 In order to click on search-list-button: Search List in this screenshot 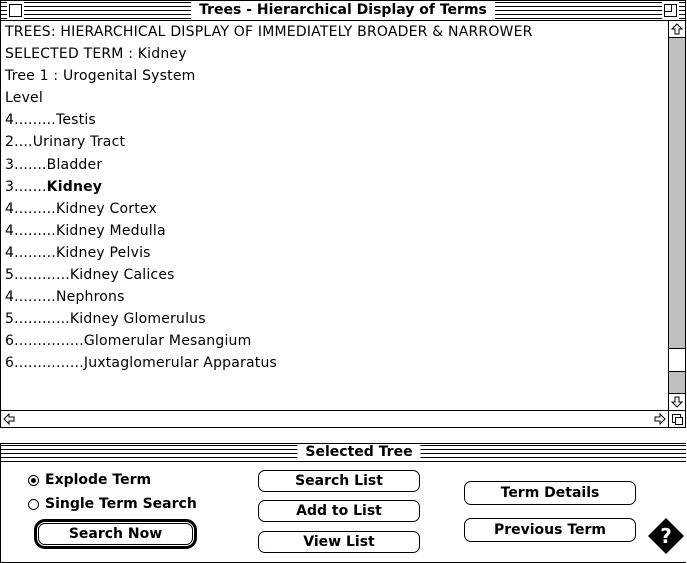, I will do `click(339, 481)`.